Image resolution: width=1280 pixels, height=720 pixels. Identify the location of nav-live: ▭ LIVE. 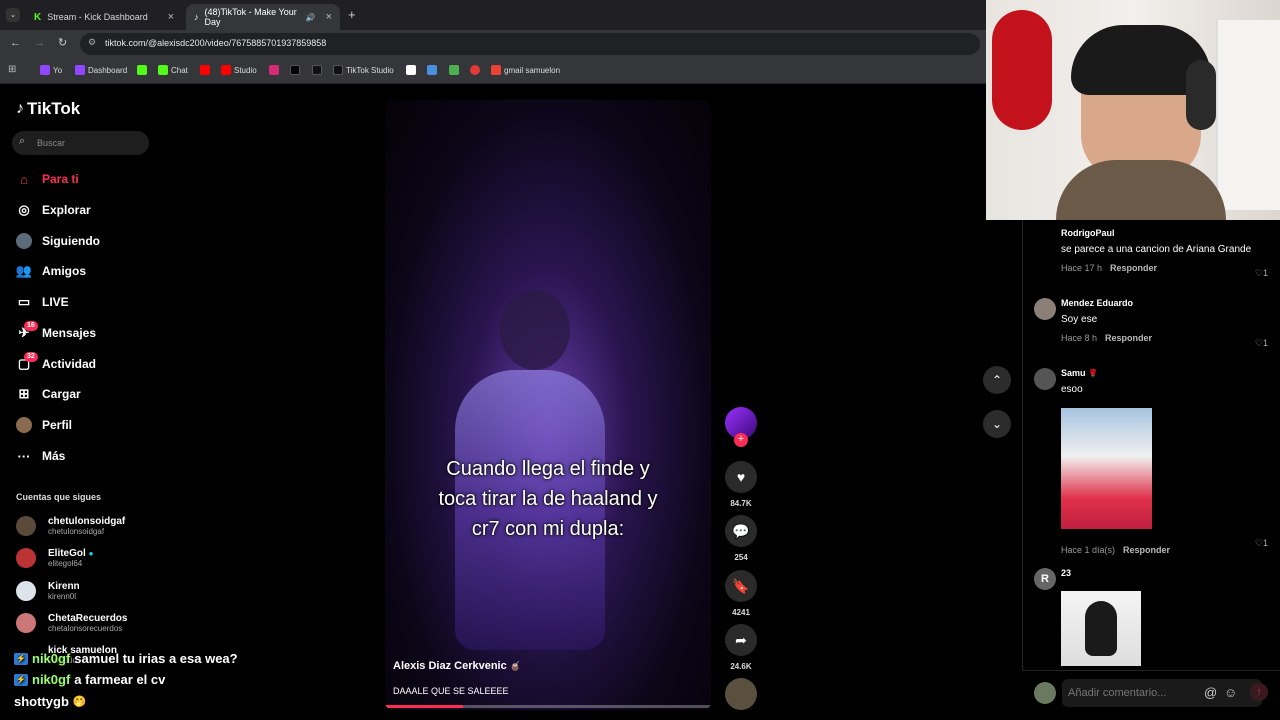
(42, 302).